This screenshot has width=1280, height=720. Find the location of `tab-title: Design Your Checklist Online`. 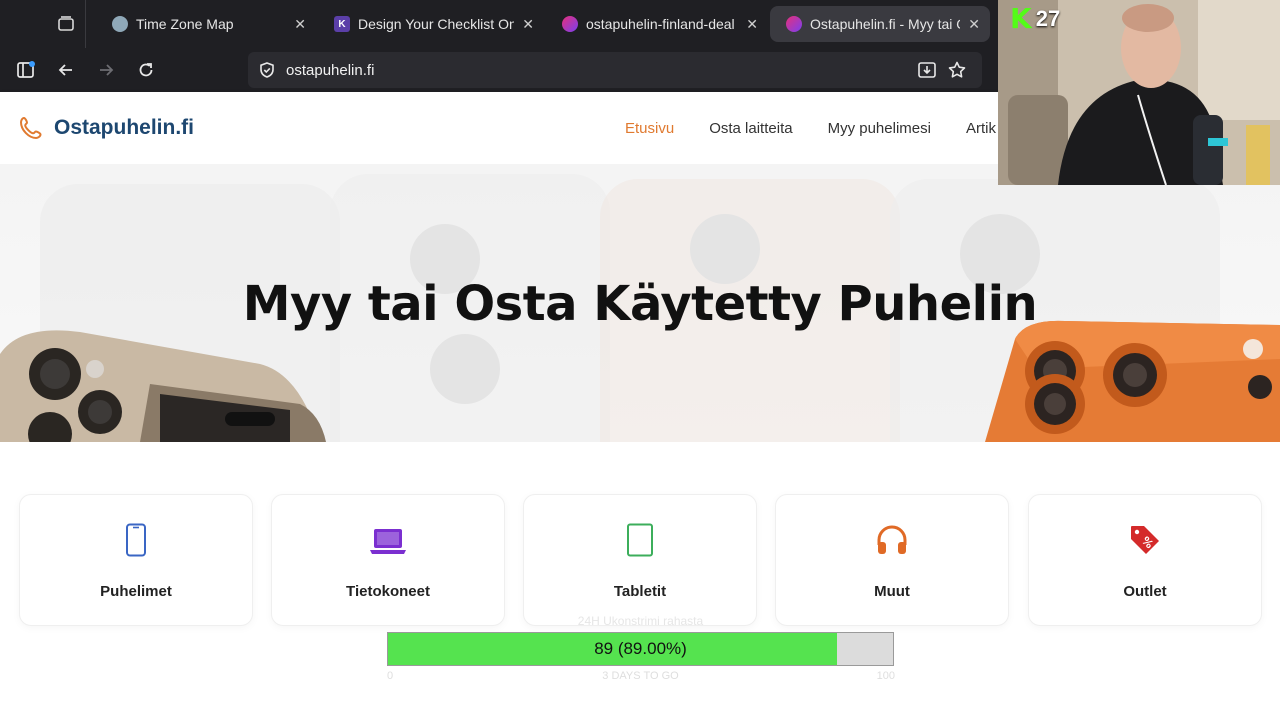

tab-title: Design Your Checklist Online is located at coordinates (436, 24).